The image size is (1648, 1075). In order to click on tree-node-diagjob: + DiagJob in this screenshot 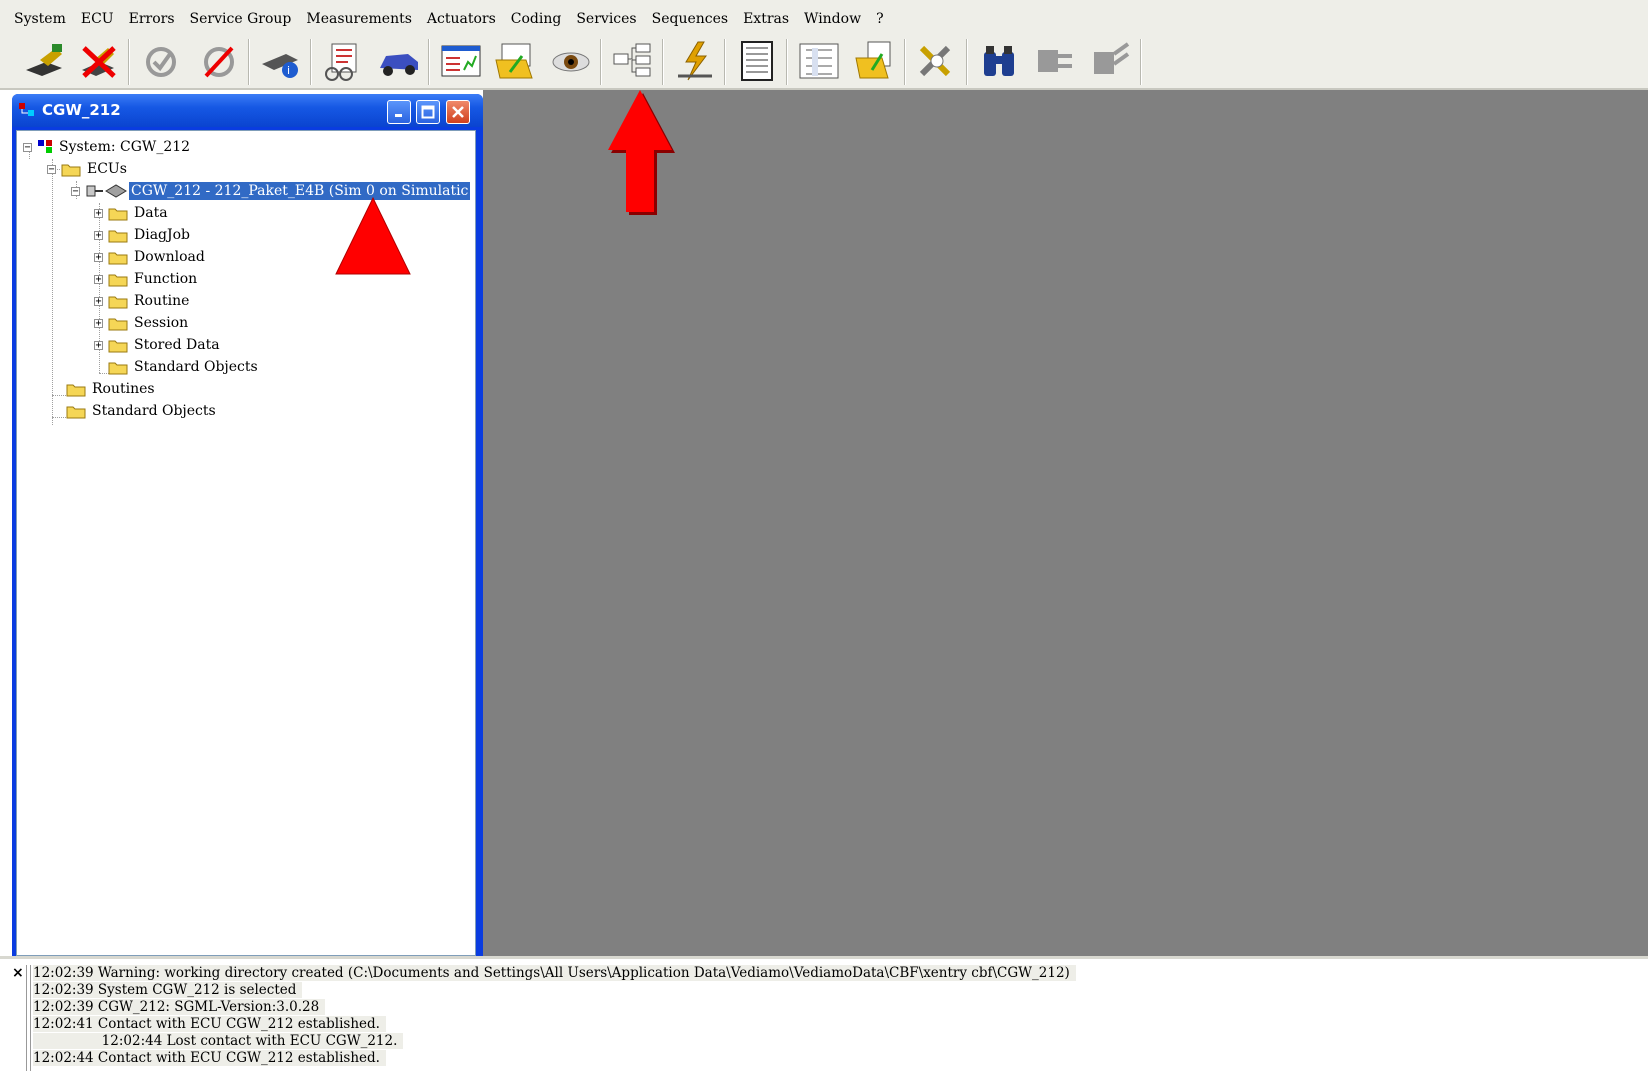, I will do `click(142, 235)`.